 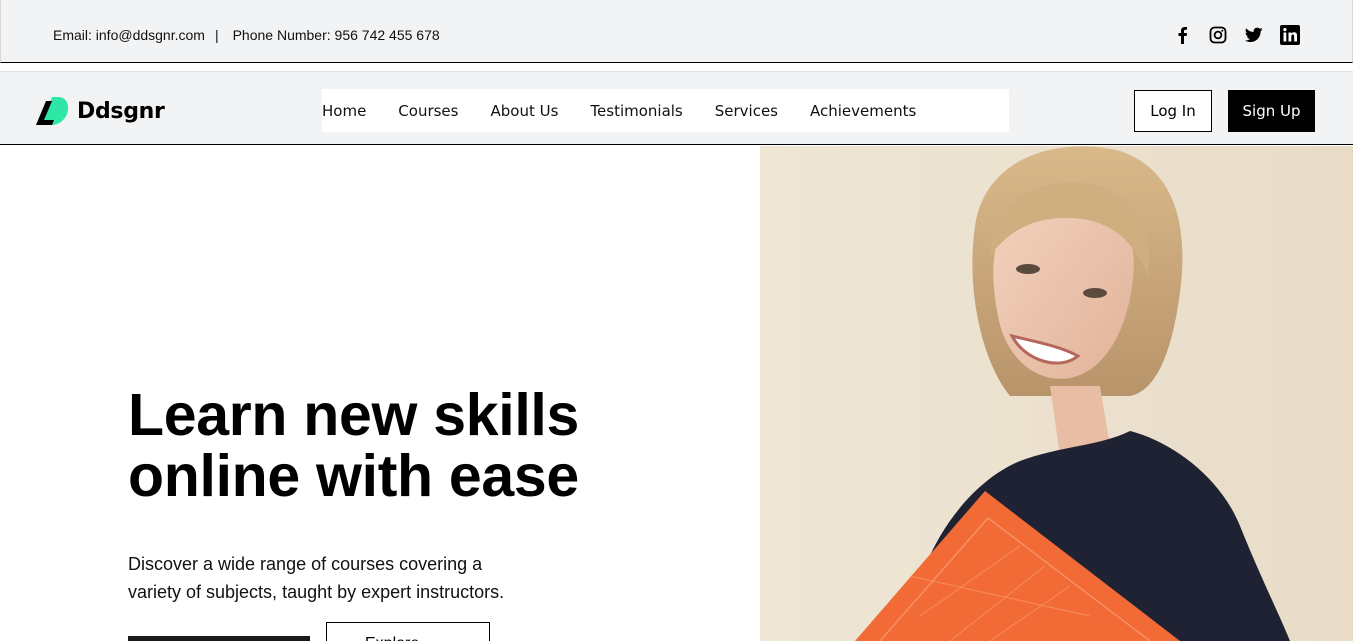 I want to click on phone-text: Phone Number: 956 742 455 678, so click(x=336, y=35).